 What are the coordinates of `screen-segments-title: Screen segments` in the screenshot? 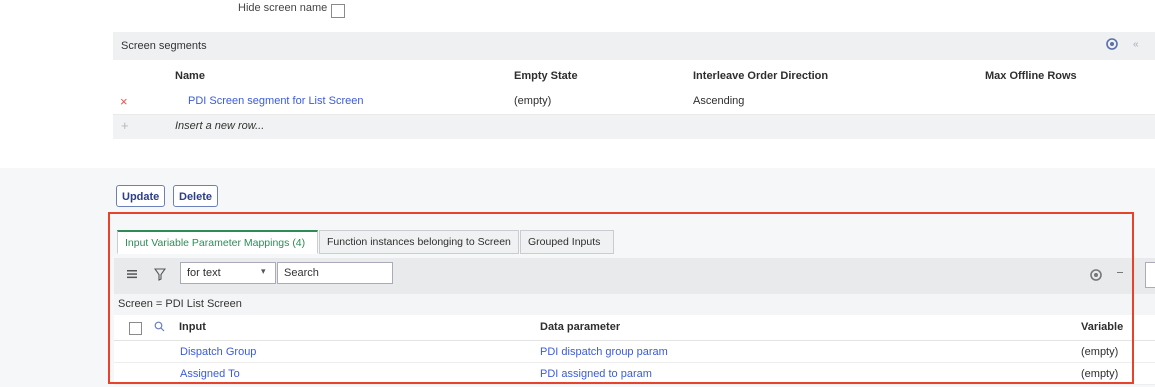 It's located at (164, 46).